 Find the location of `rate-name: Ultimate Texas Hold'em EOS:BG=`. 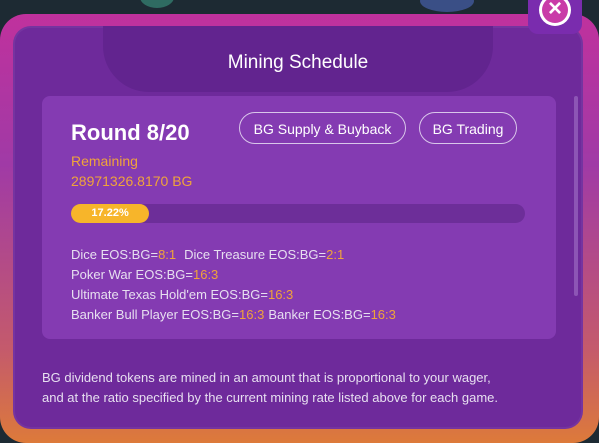

rate-name: Ultimate Texas Hold'em EOS:BG= is located at coordinates (169, 294).